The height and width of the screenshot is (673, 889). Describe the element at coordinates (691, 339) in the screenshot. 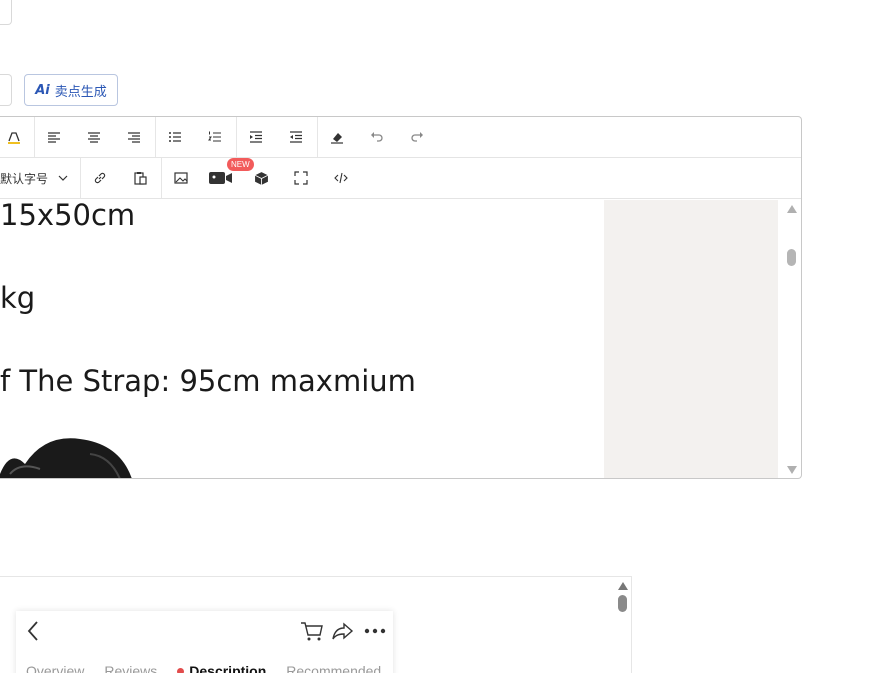

I see `editor-side-panel` at that location.